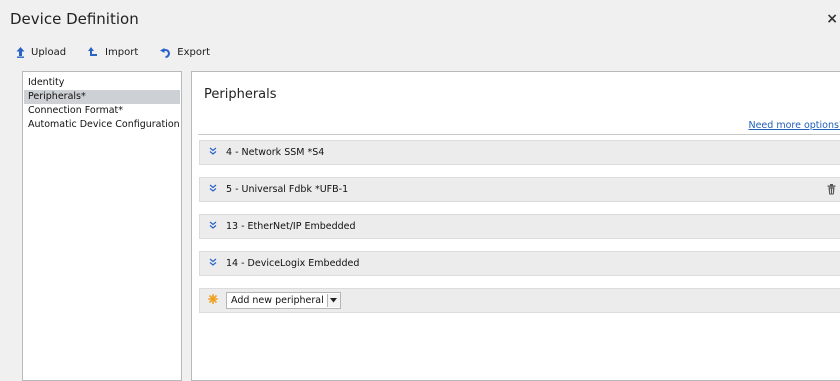  Describe the element at coordinates (287, 189) in the screenshot. I see `peripheral-label: 5 - Universal Fdbk *UFB-1` at that location.